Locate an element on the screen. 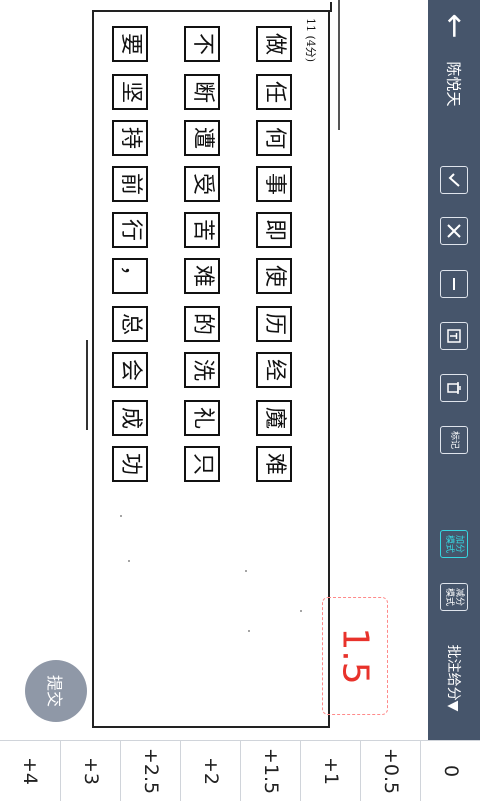  score-option-label: +1 is located at coordinates (330, 771).